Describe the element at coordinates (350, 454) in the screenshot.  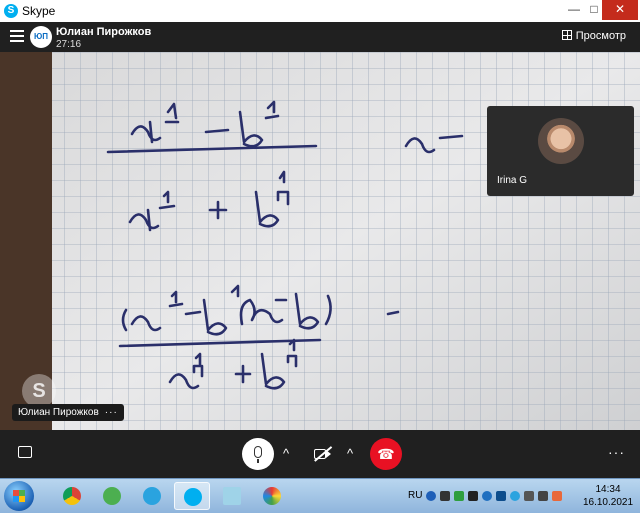
I see `video-options-chevron-icon: ^` at that location.